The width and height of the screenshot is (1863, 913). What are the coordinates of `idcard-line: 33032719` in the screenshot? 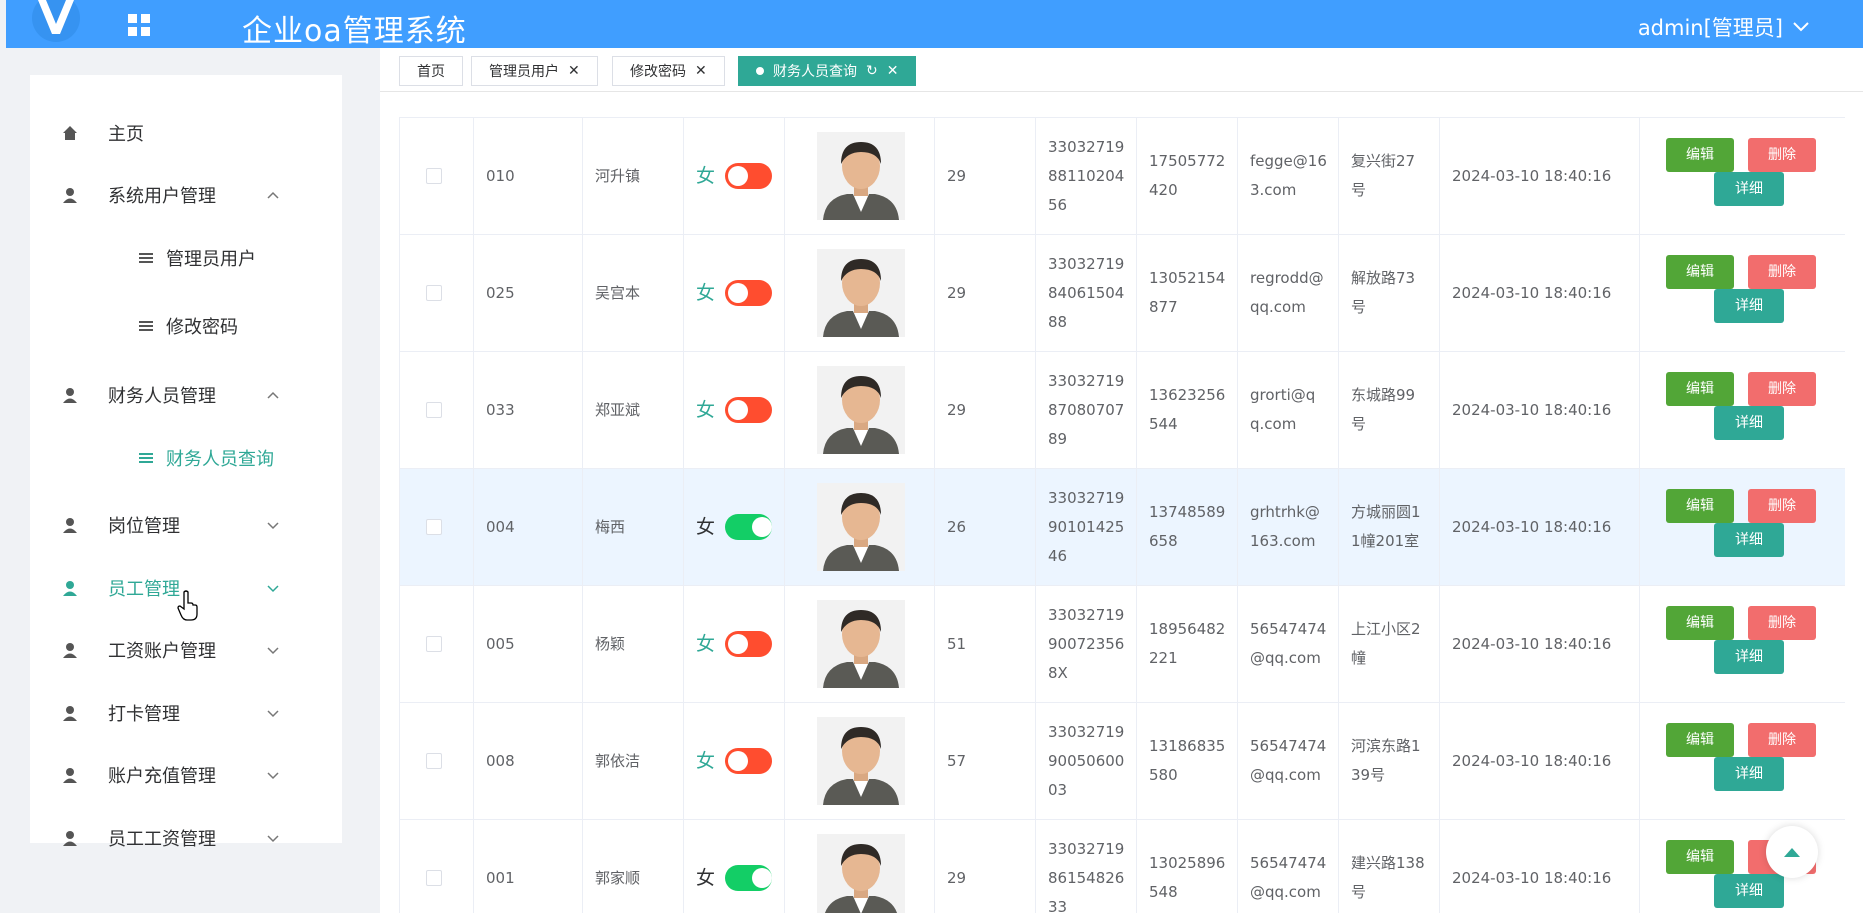 It's located at (1086, 263).